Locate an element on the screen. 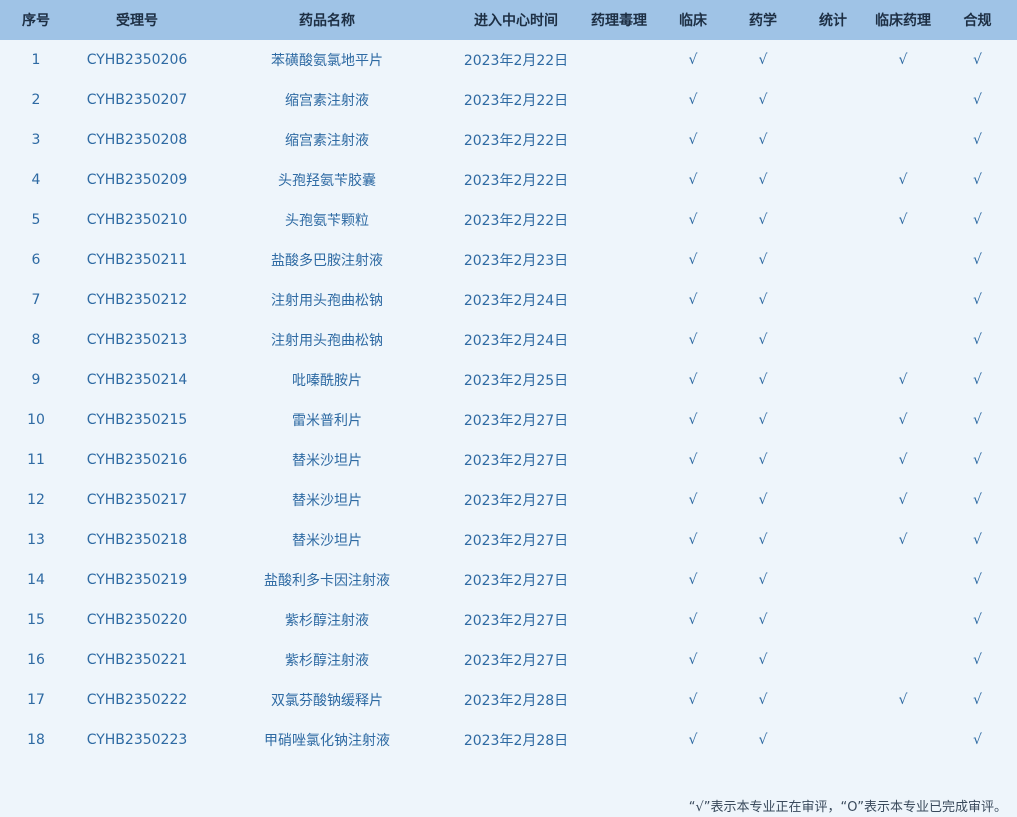 The image size is (1017, 817). cell-col-drug-name: 头孢羟氨苄胶囊 is located at coordinates (327, 181).